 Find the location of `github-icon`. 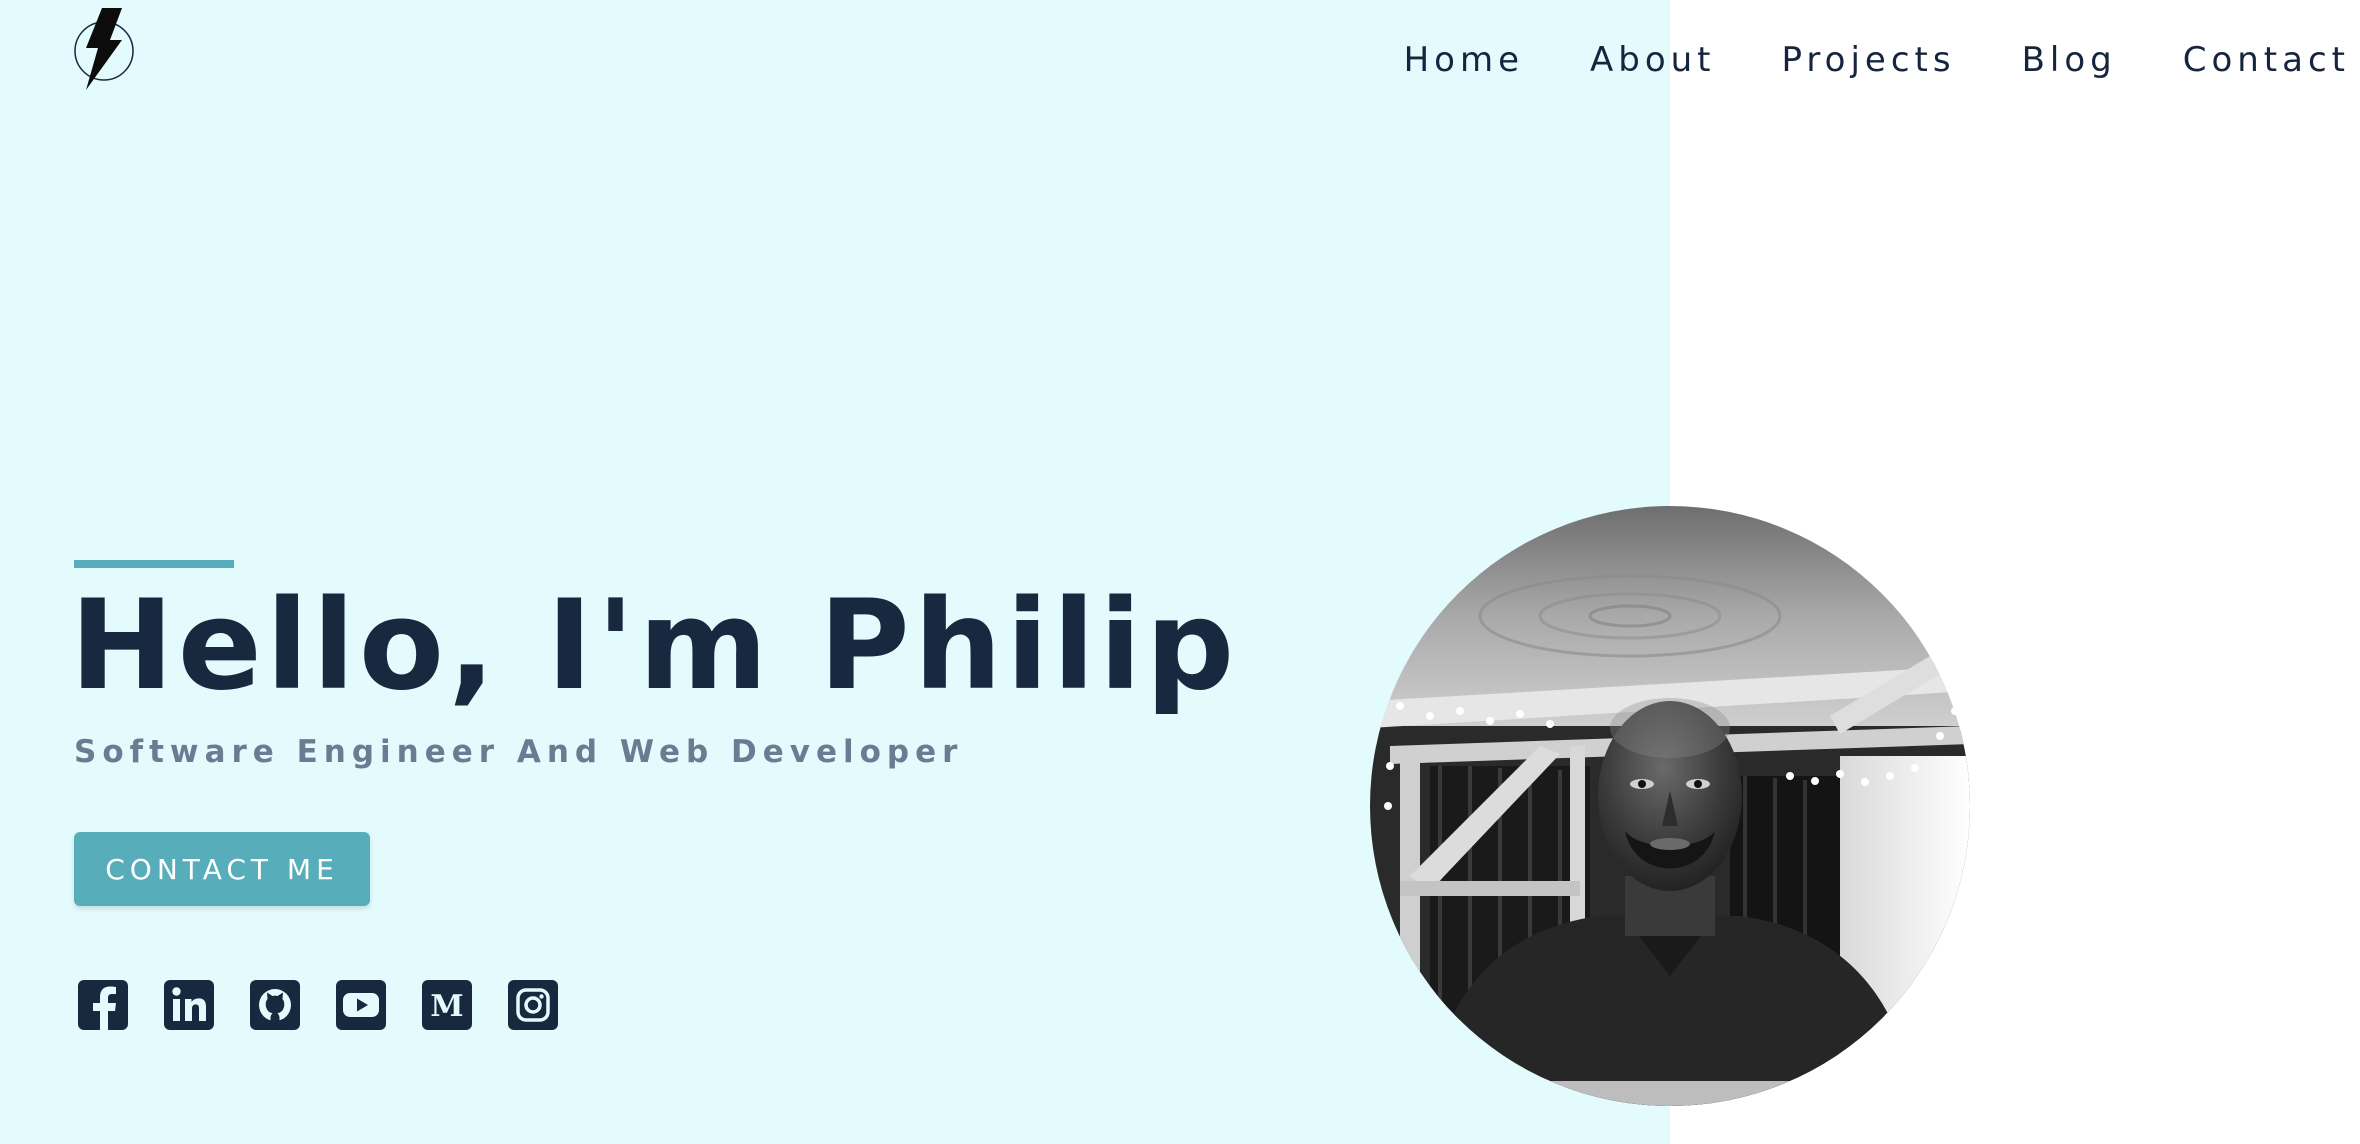

github-icon is located at coordinates (275, 1005).